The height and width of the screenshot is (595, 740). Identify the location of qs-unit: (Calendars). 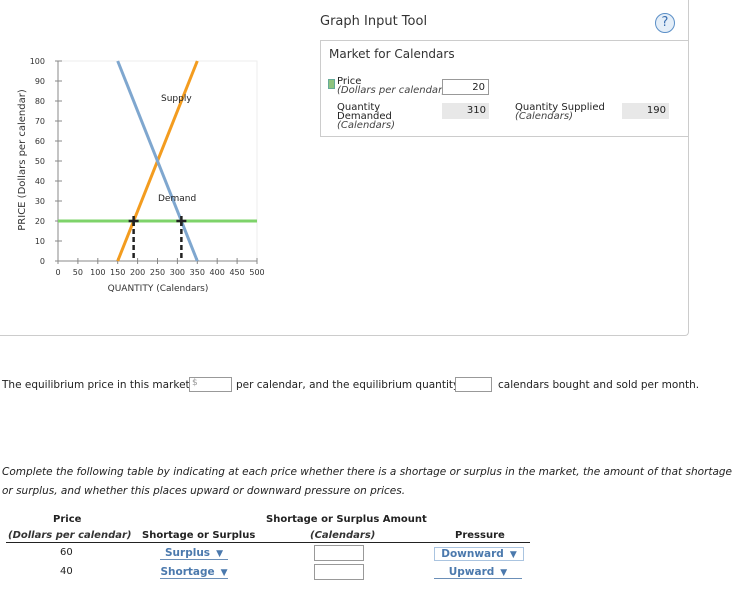
(544, 116).